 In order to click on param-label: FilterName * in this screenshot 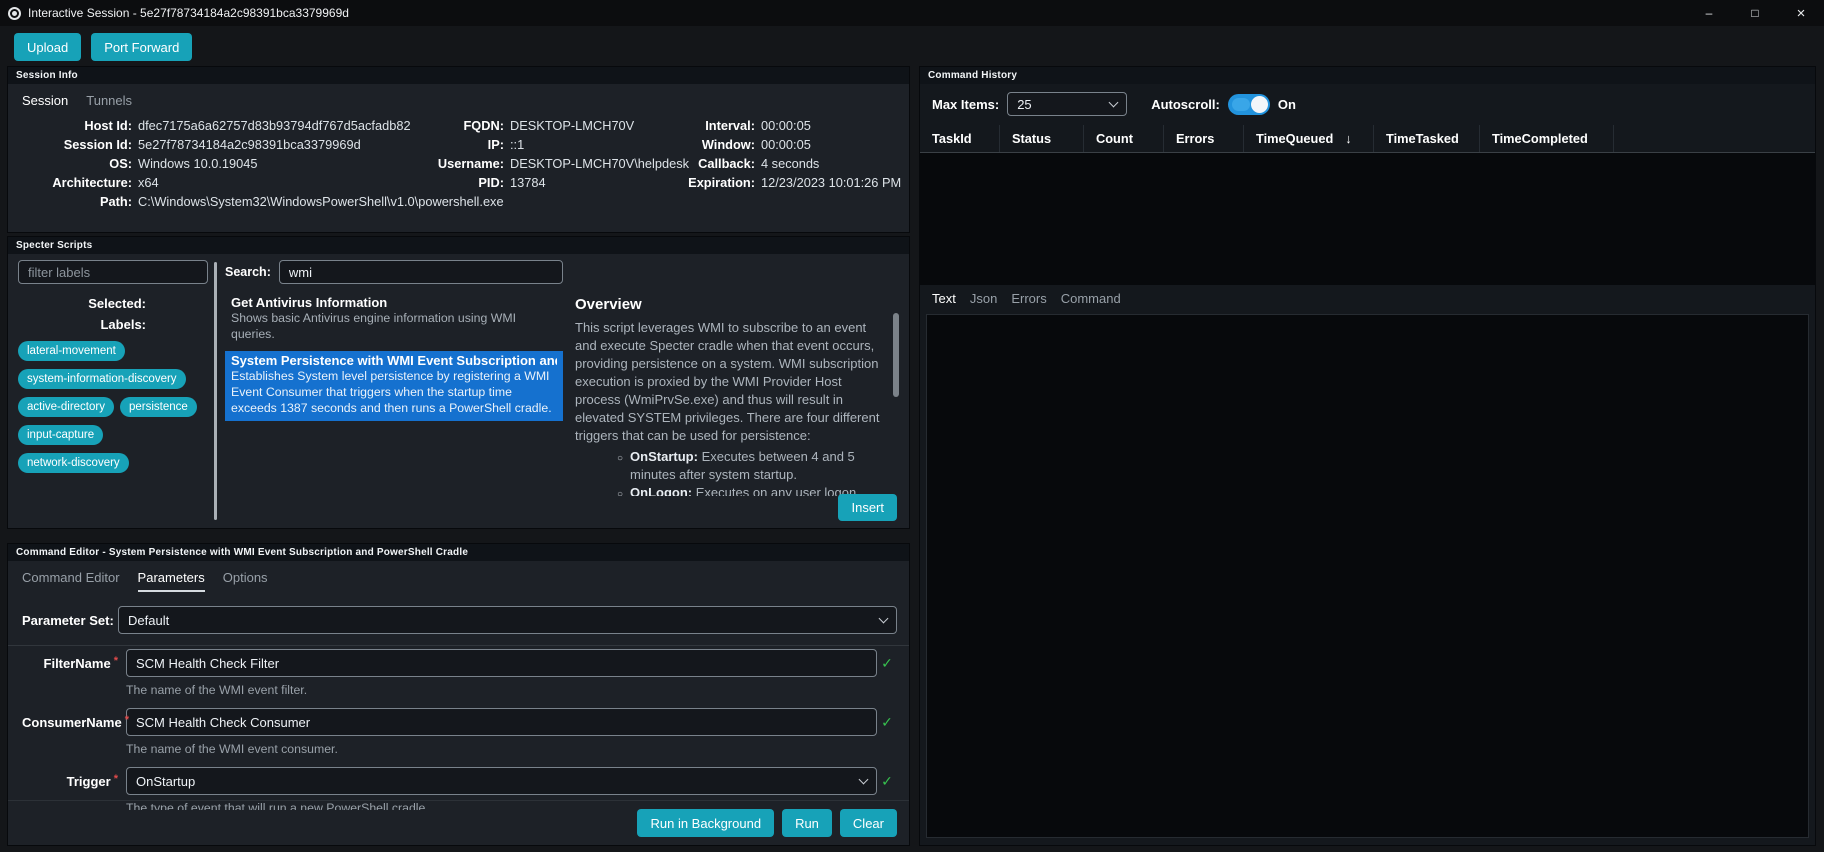, I will do `click(80, 662)`.